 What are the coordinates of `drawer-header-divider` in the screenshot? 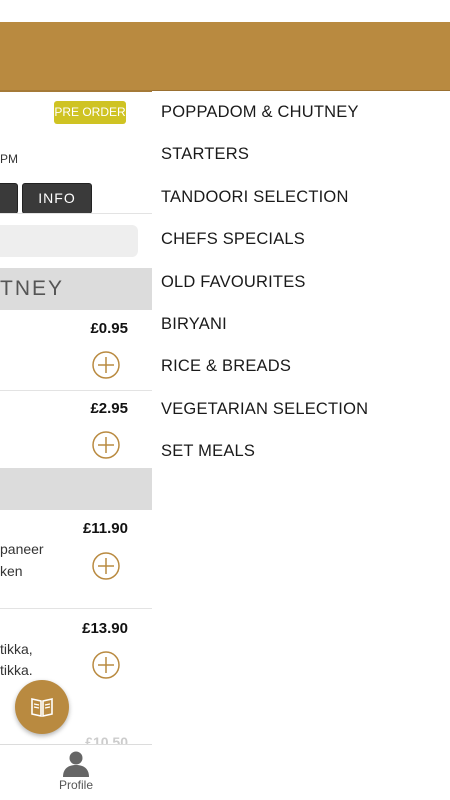 It's located at (301, 90).